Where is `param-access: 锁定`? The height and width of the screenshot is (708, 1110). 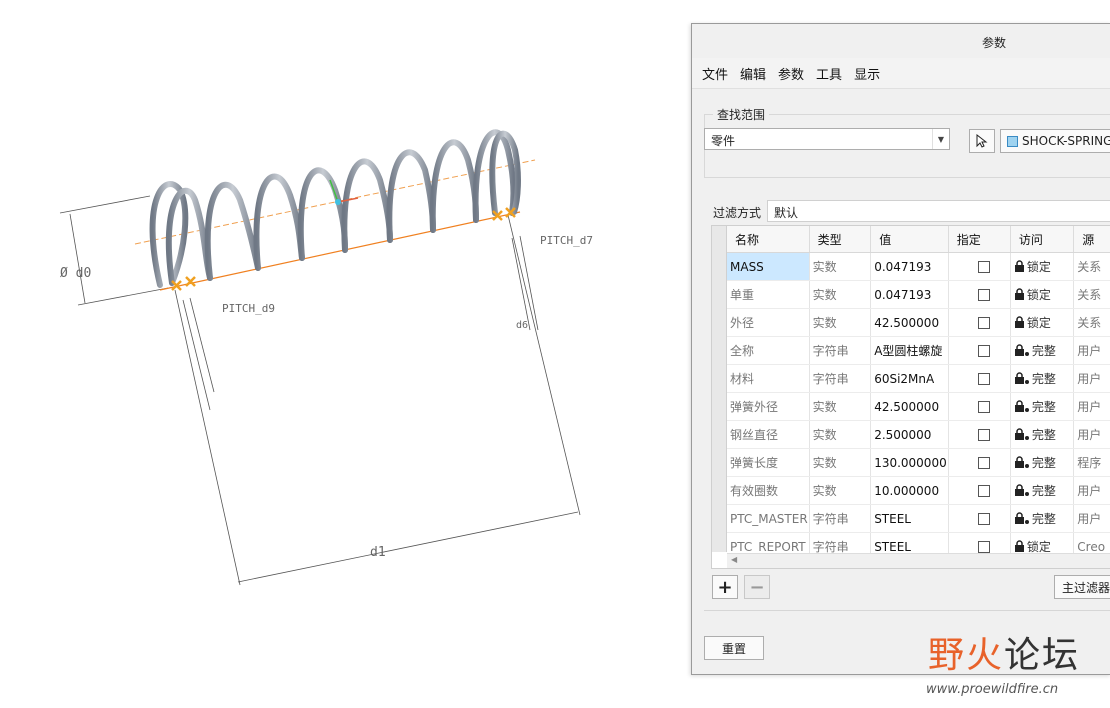 param-access: 锁定 is located at coordinates (1042, 322).